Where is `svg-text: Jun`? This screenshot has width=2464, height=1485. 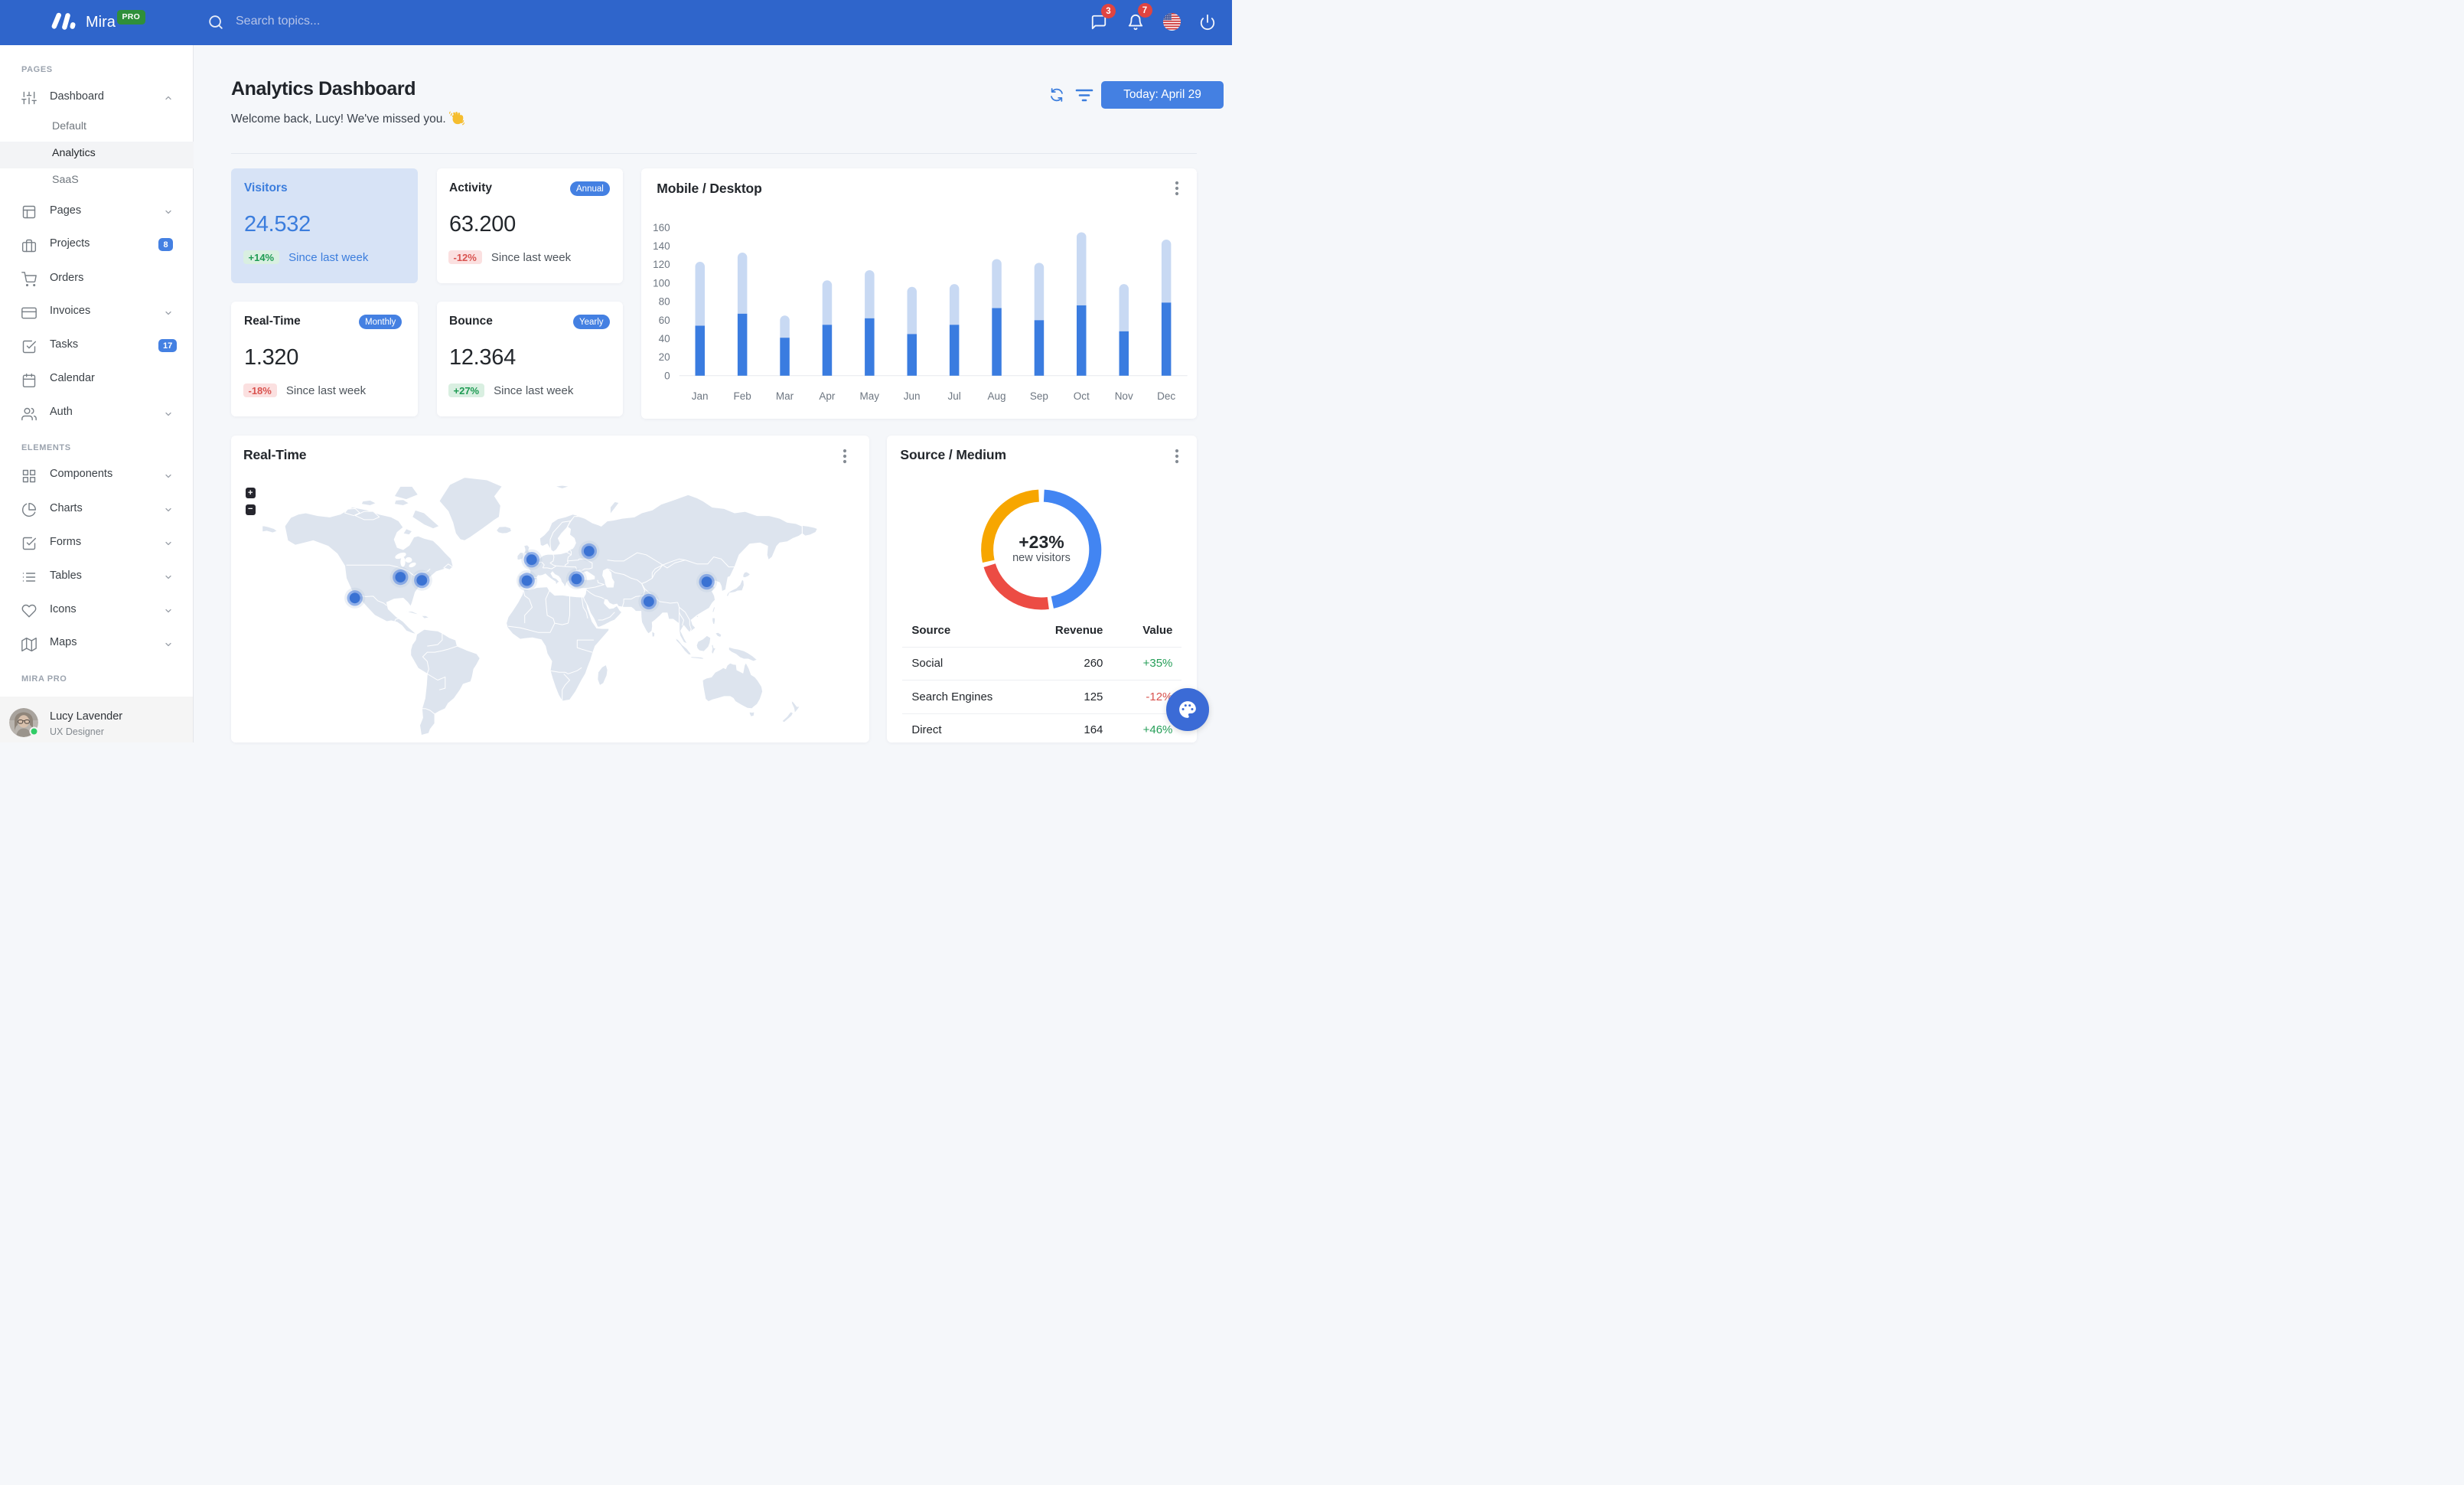 svg-text: Jun is located at coordinates (913, 396).